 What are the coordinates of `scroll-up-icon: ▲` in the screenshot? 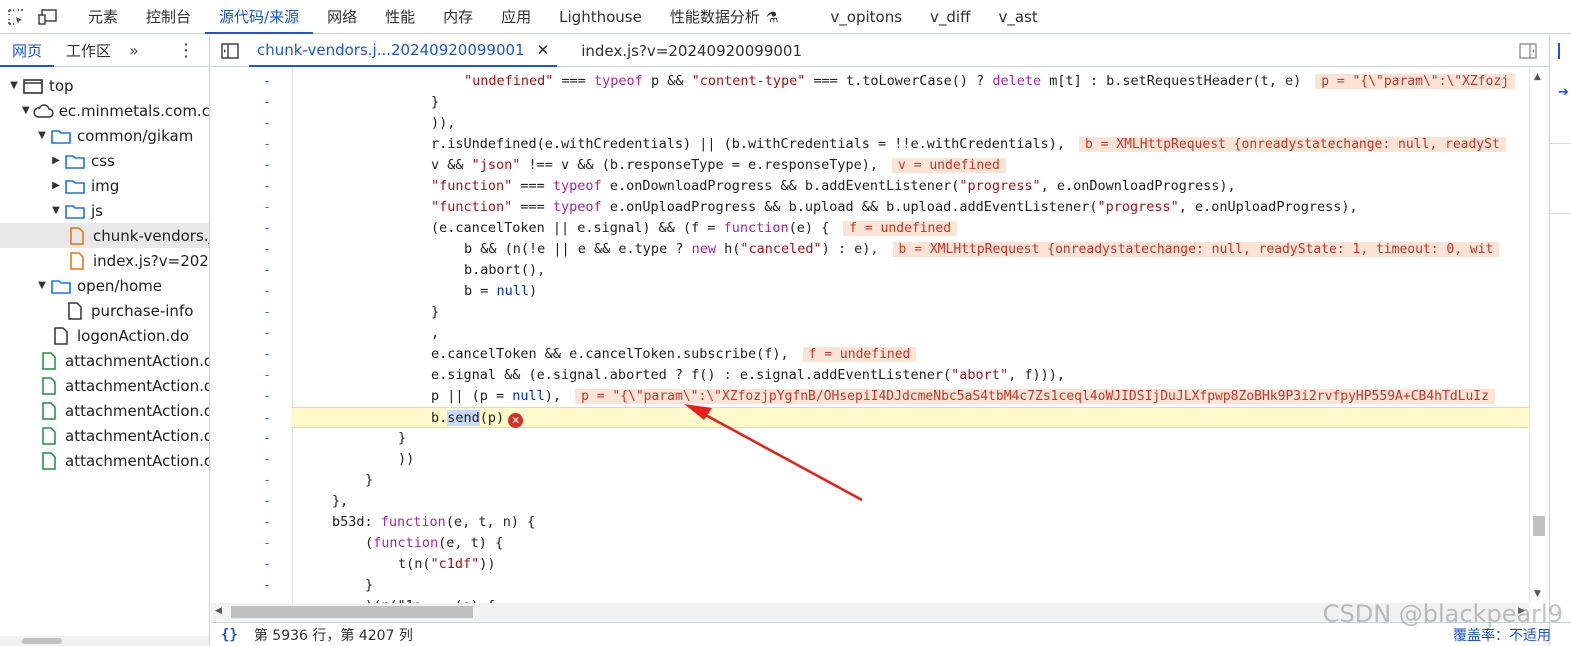 It's located at (1537, 77).